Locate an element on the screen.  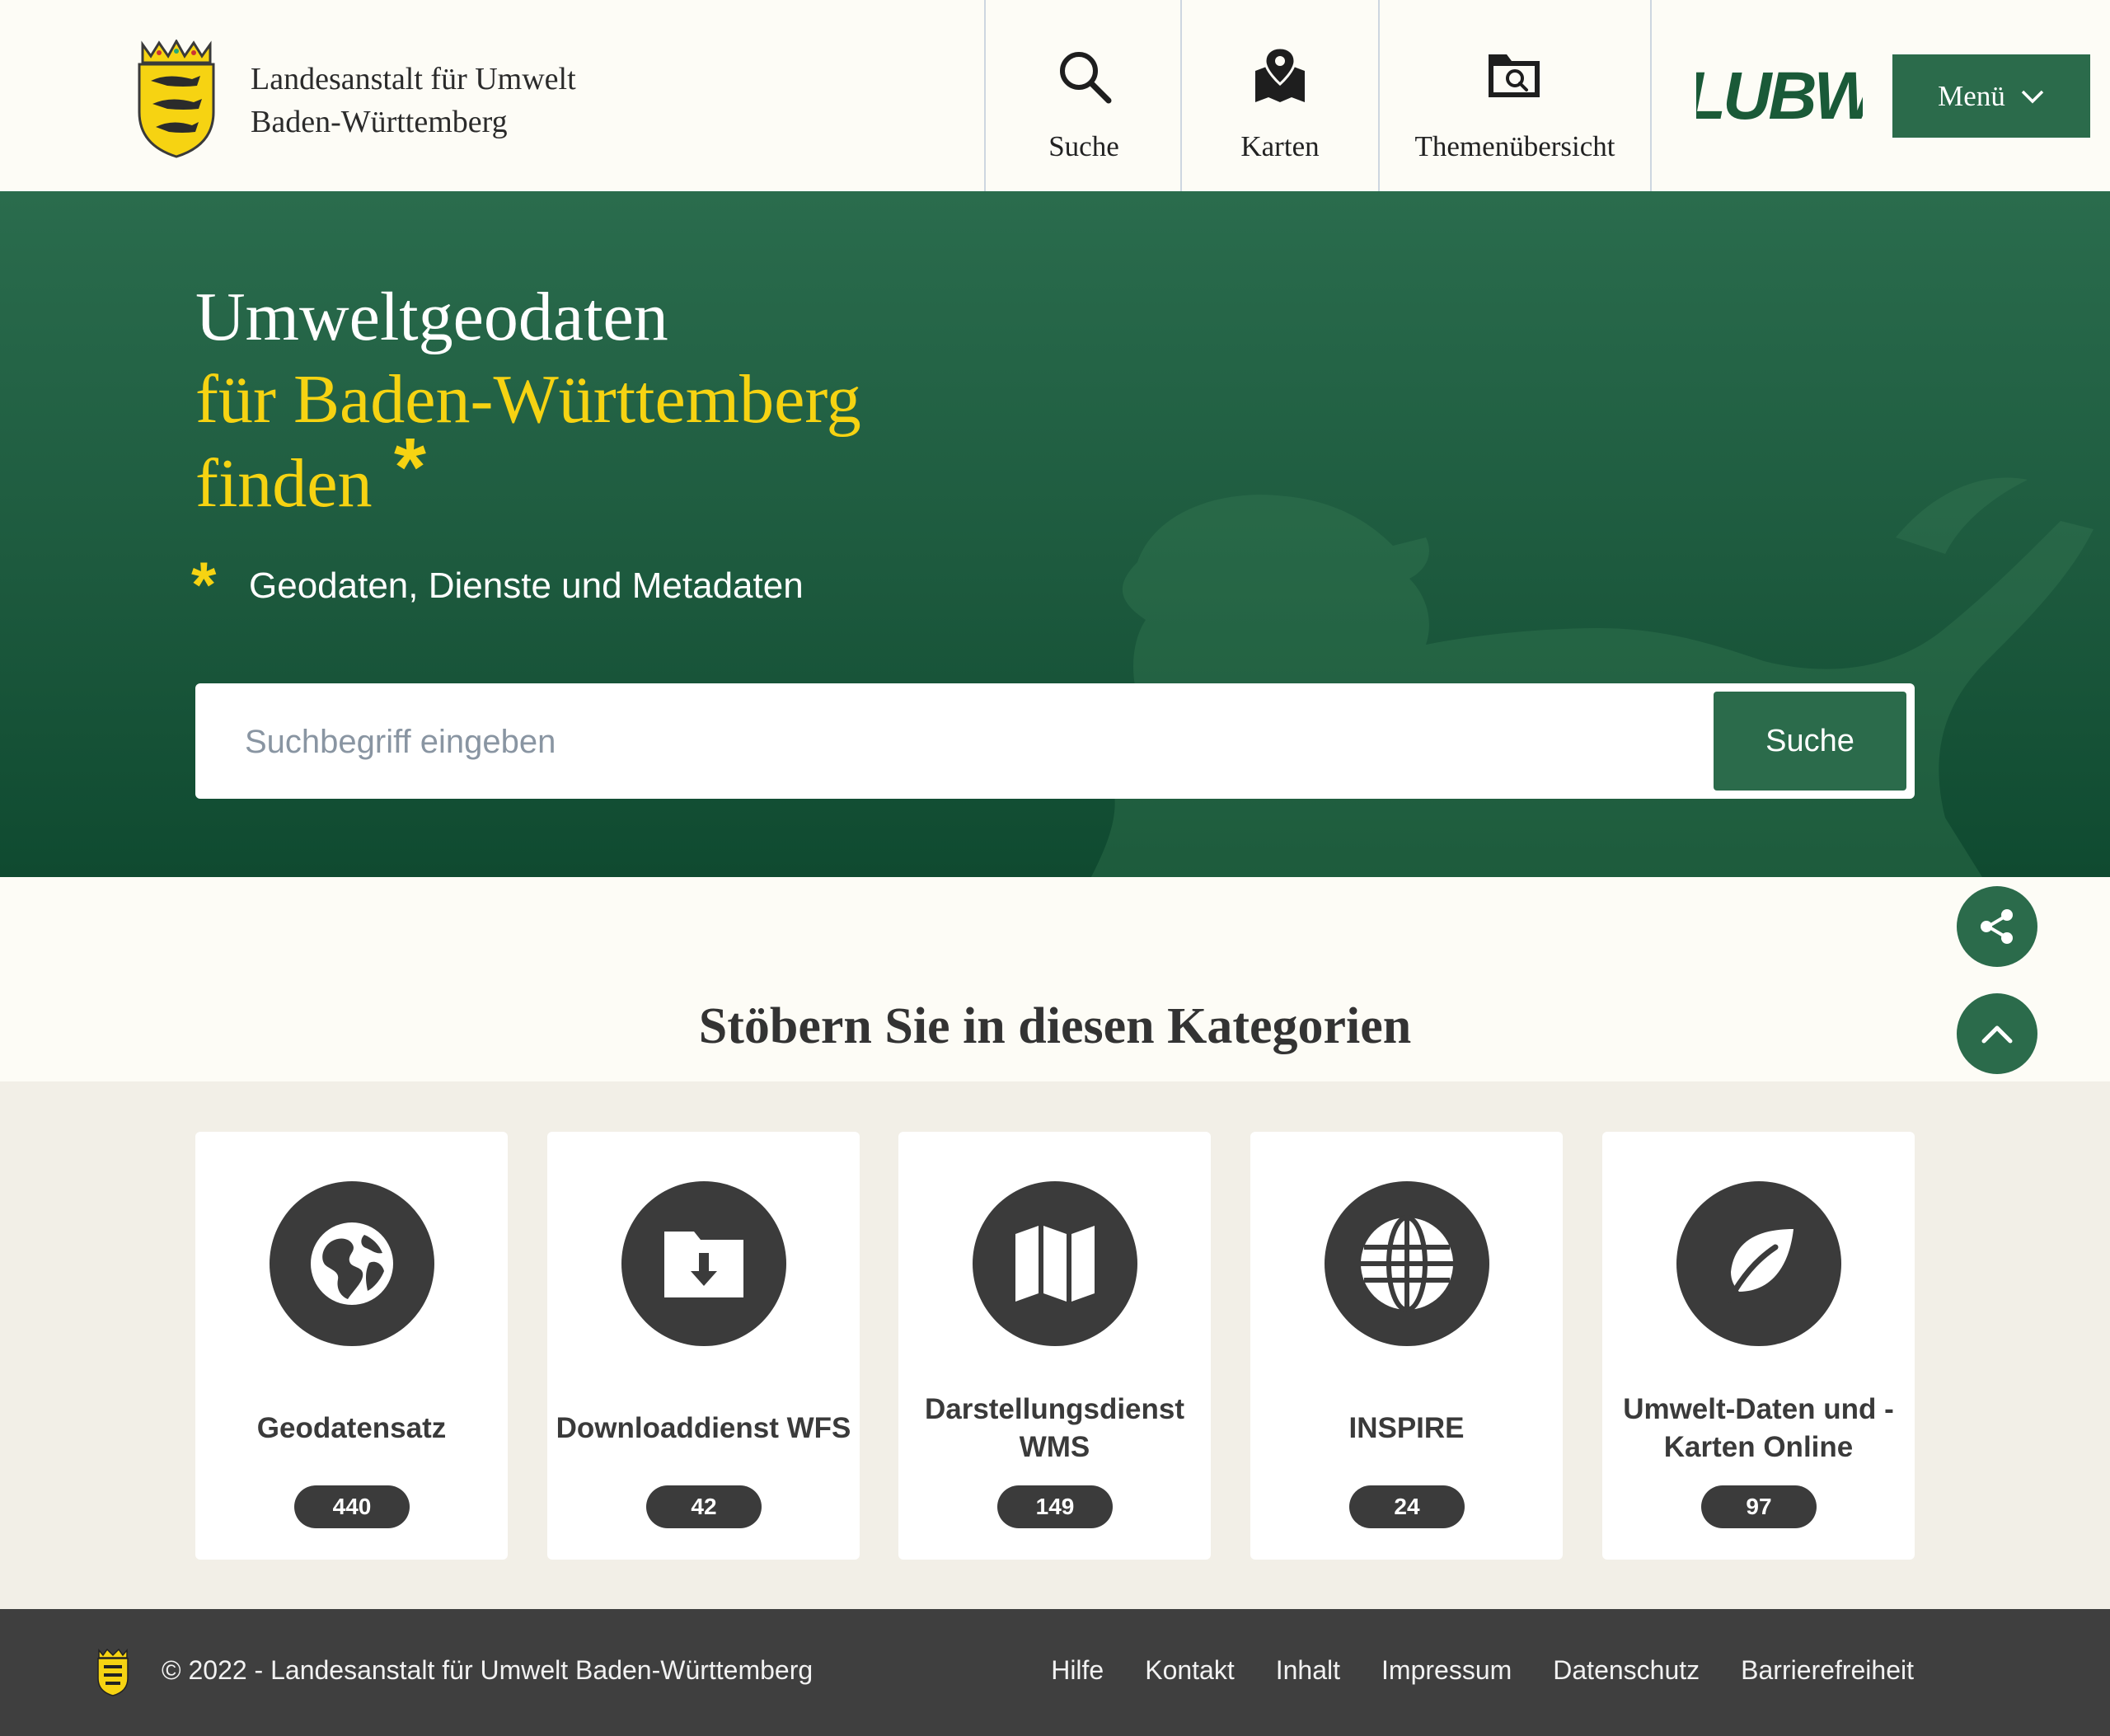
footer-link-impressum: Impressum is located at coordinates (1446, 1670).